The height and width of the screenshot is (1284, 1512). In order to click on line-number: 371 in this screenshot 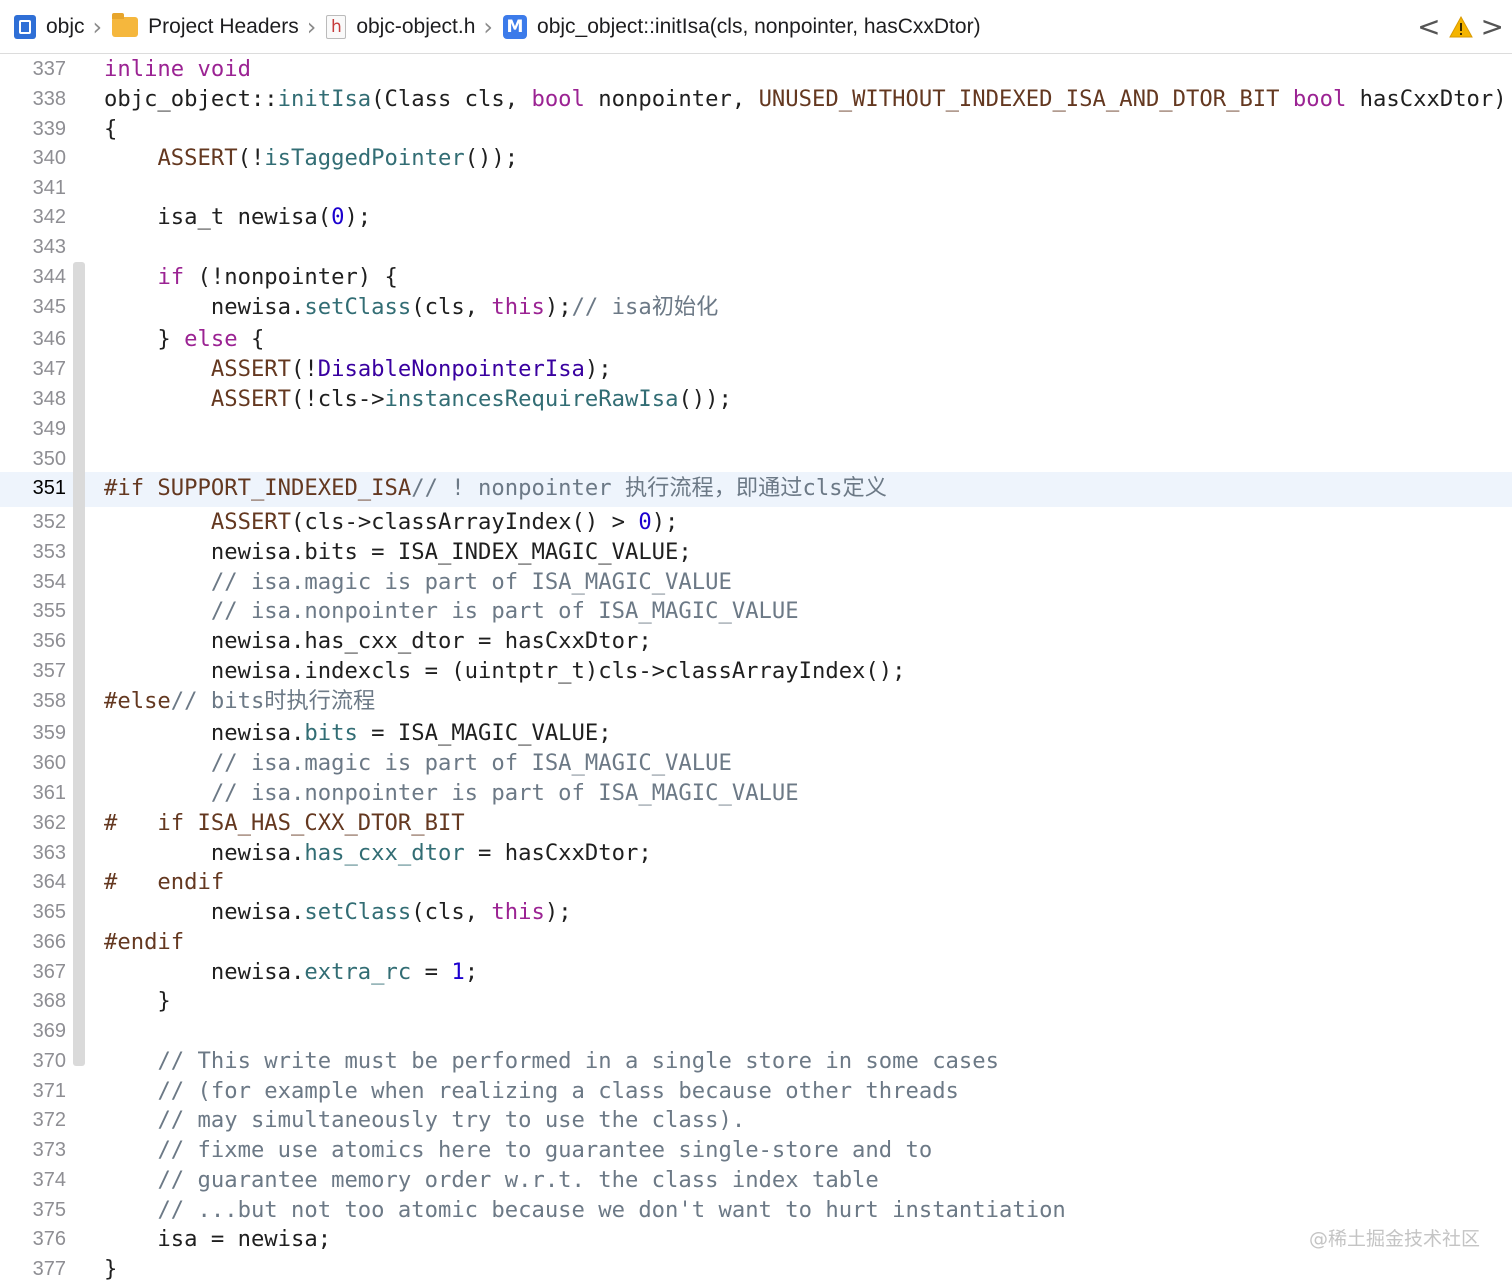, I will do `click(49, 1091)`.